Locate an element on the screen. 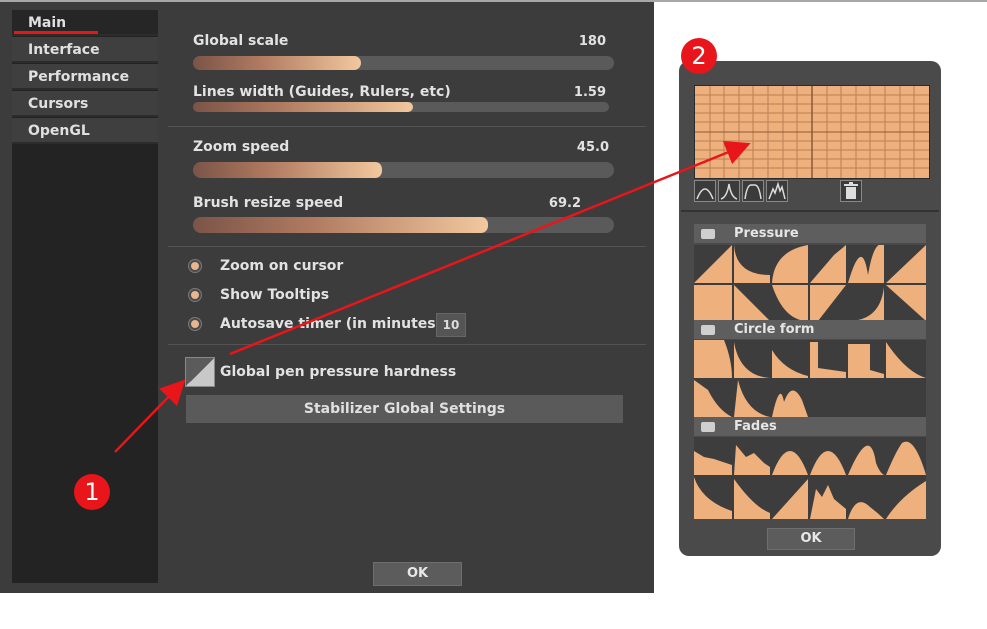  step-badge-1: 1 is located at coordinates (92, 492).